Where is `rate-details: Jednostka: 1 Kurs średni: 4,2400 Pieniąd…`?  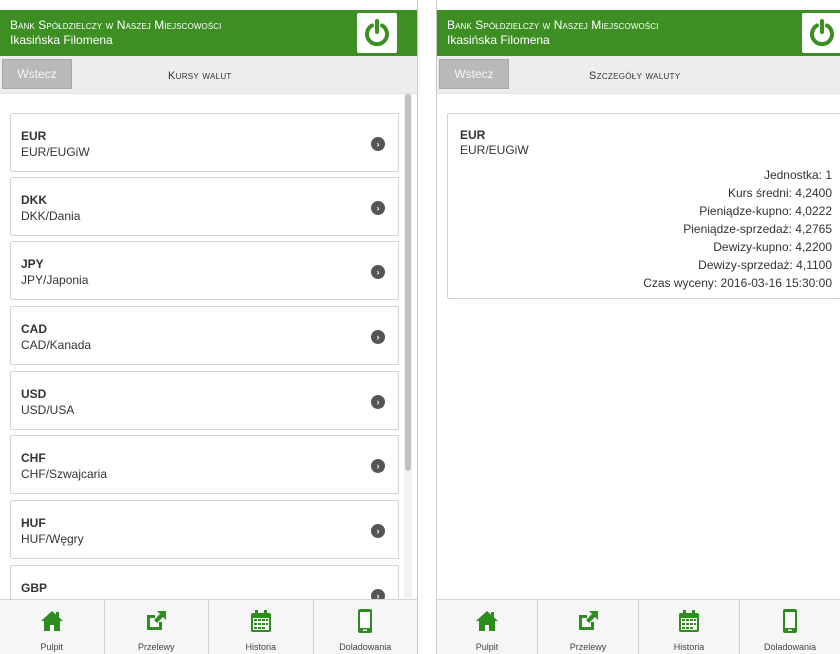
rate-details: Jednostka: 1 Kurs średni: 4,2400 Pieniąd… is located at coordinates (737, 229).